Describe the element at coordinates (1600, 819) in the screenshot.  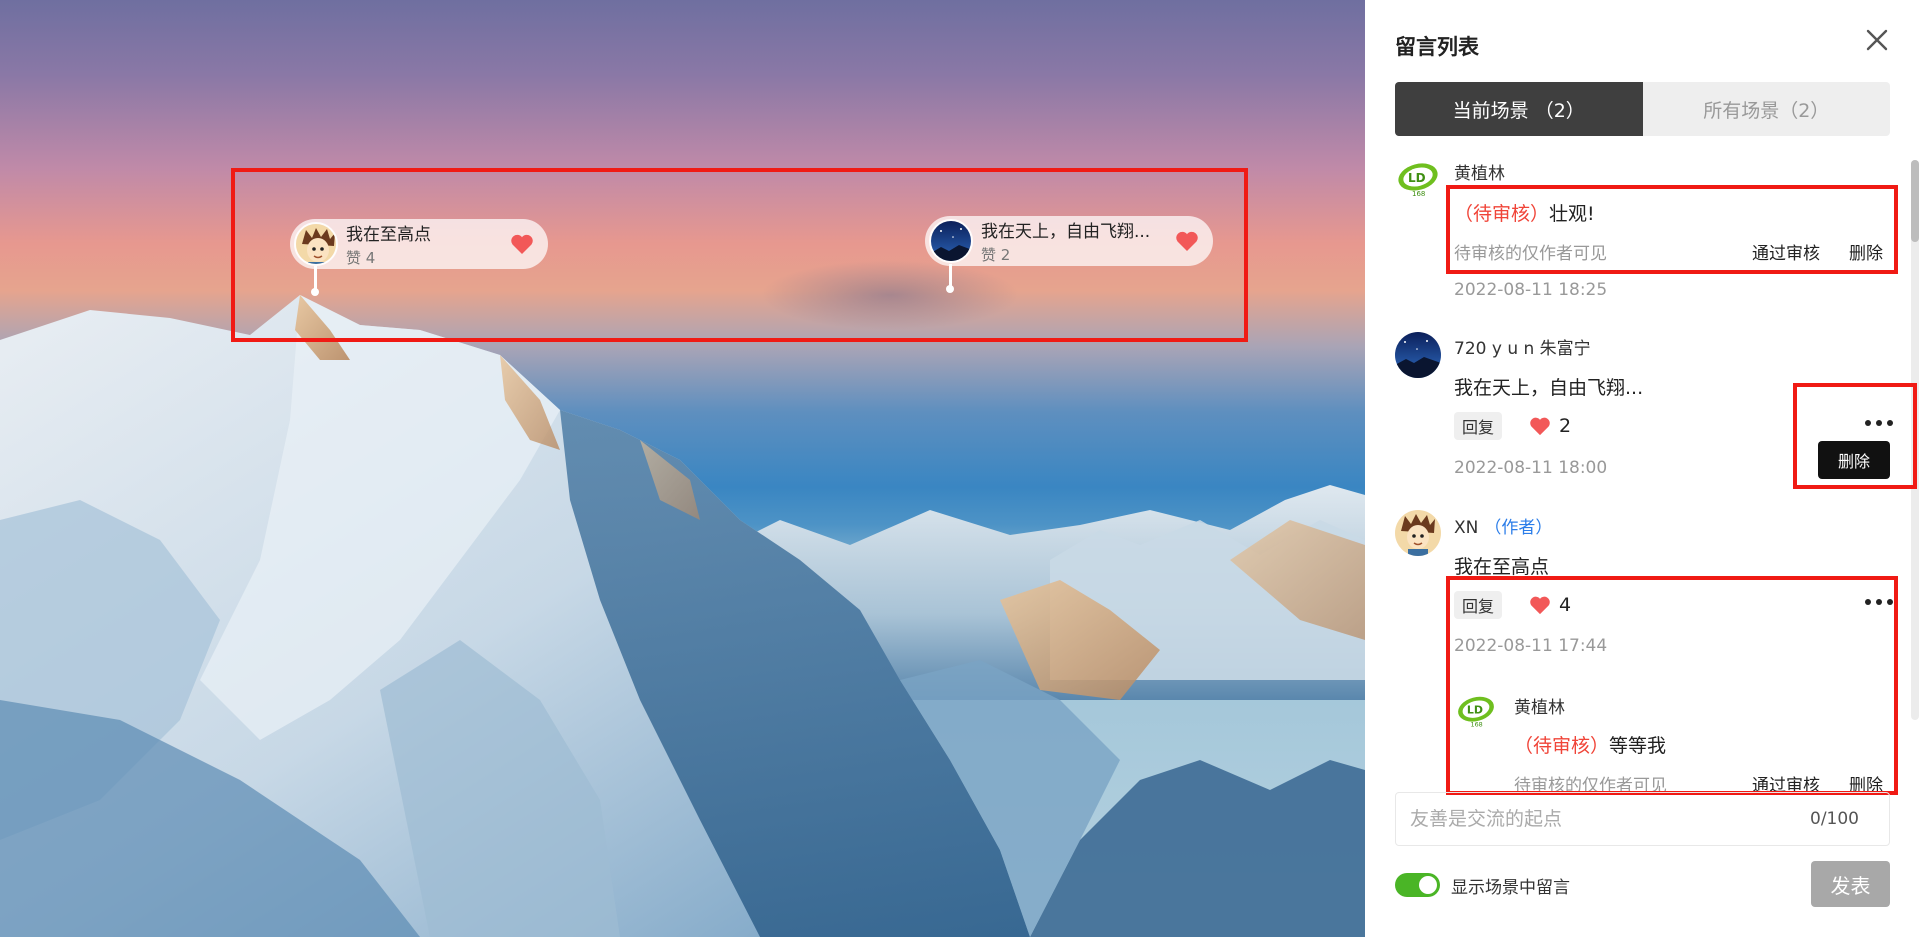
I see `comment-input` at that location.